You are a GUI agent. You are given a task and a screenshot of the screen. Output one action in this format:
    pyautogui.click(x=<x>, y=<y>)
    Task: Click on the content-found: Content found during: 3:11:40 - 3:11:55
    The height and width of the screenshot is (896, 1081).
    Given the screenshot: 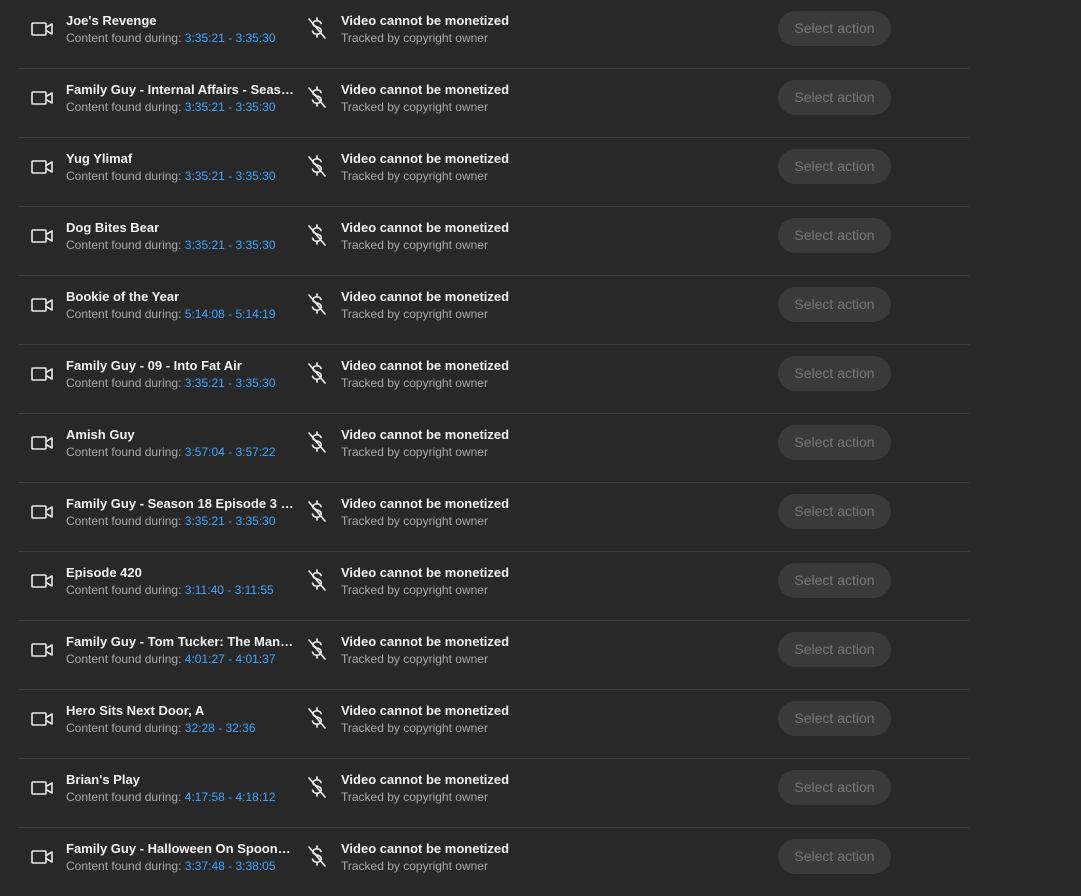 What is the action you would take?
    pyautogui.click(x=180, y=590)
    